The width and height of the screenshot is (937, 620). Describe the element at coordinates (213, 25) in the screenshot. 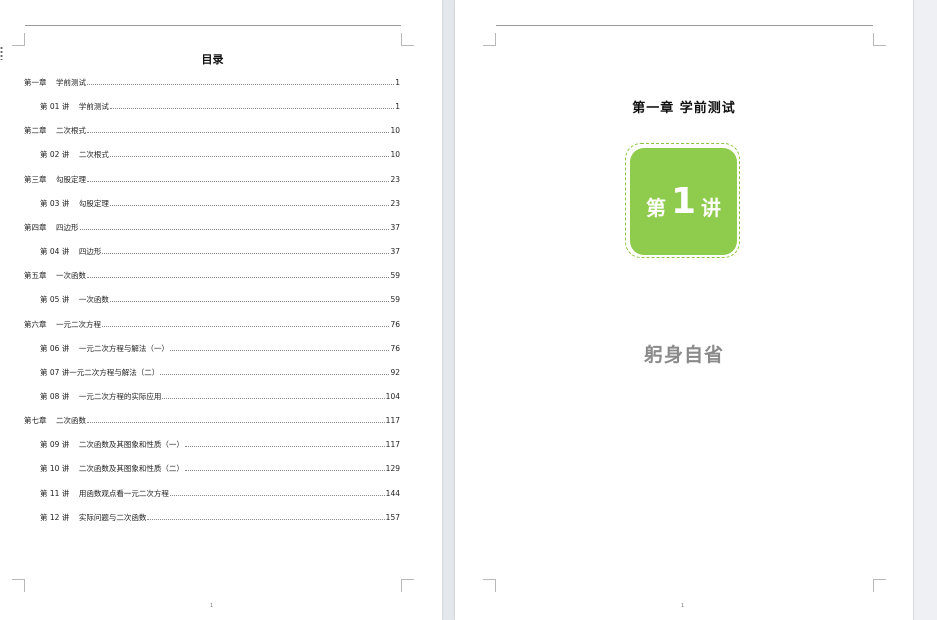

I see `header-rule-left` at that location.